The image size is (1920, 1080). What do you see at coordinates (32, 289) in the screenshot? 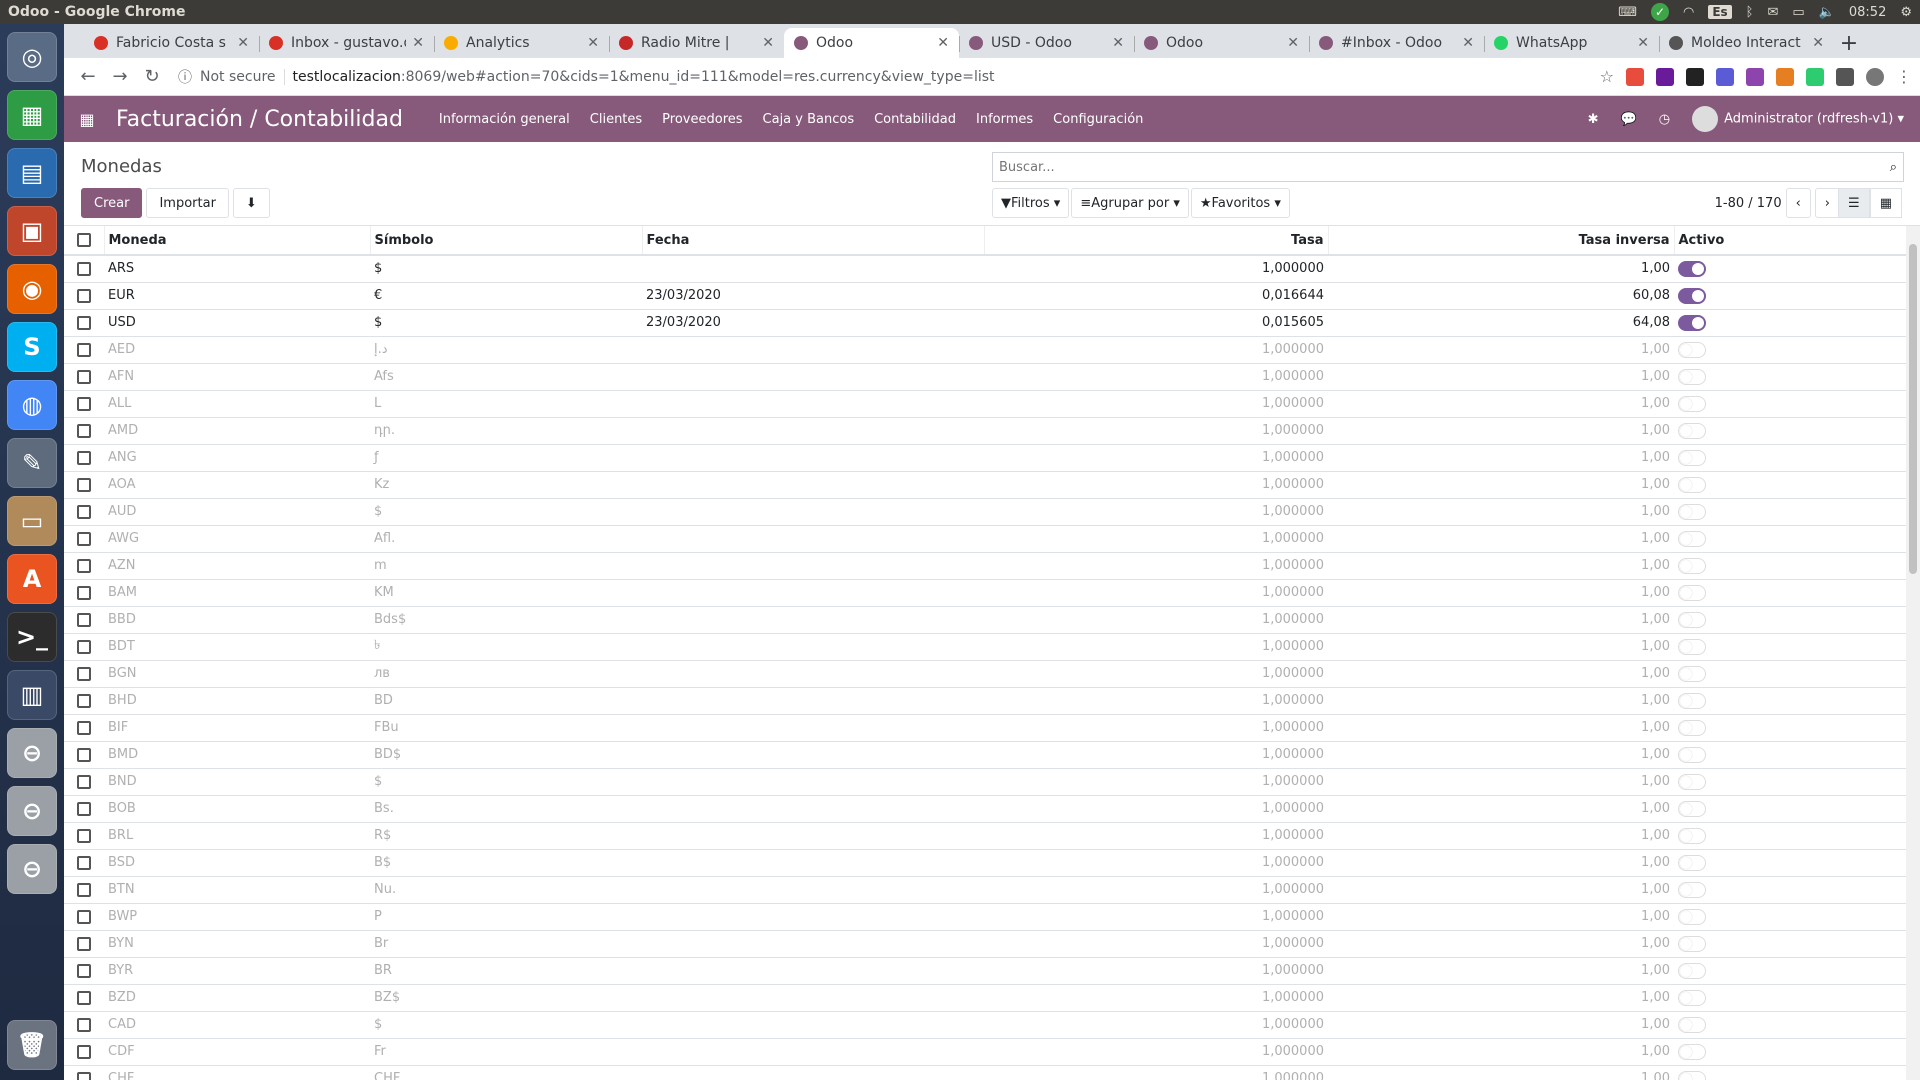
I see `firefox-icon: ◉` at bounding box center [32, 289].